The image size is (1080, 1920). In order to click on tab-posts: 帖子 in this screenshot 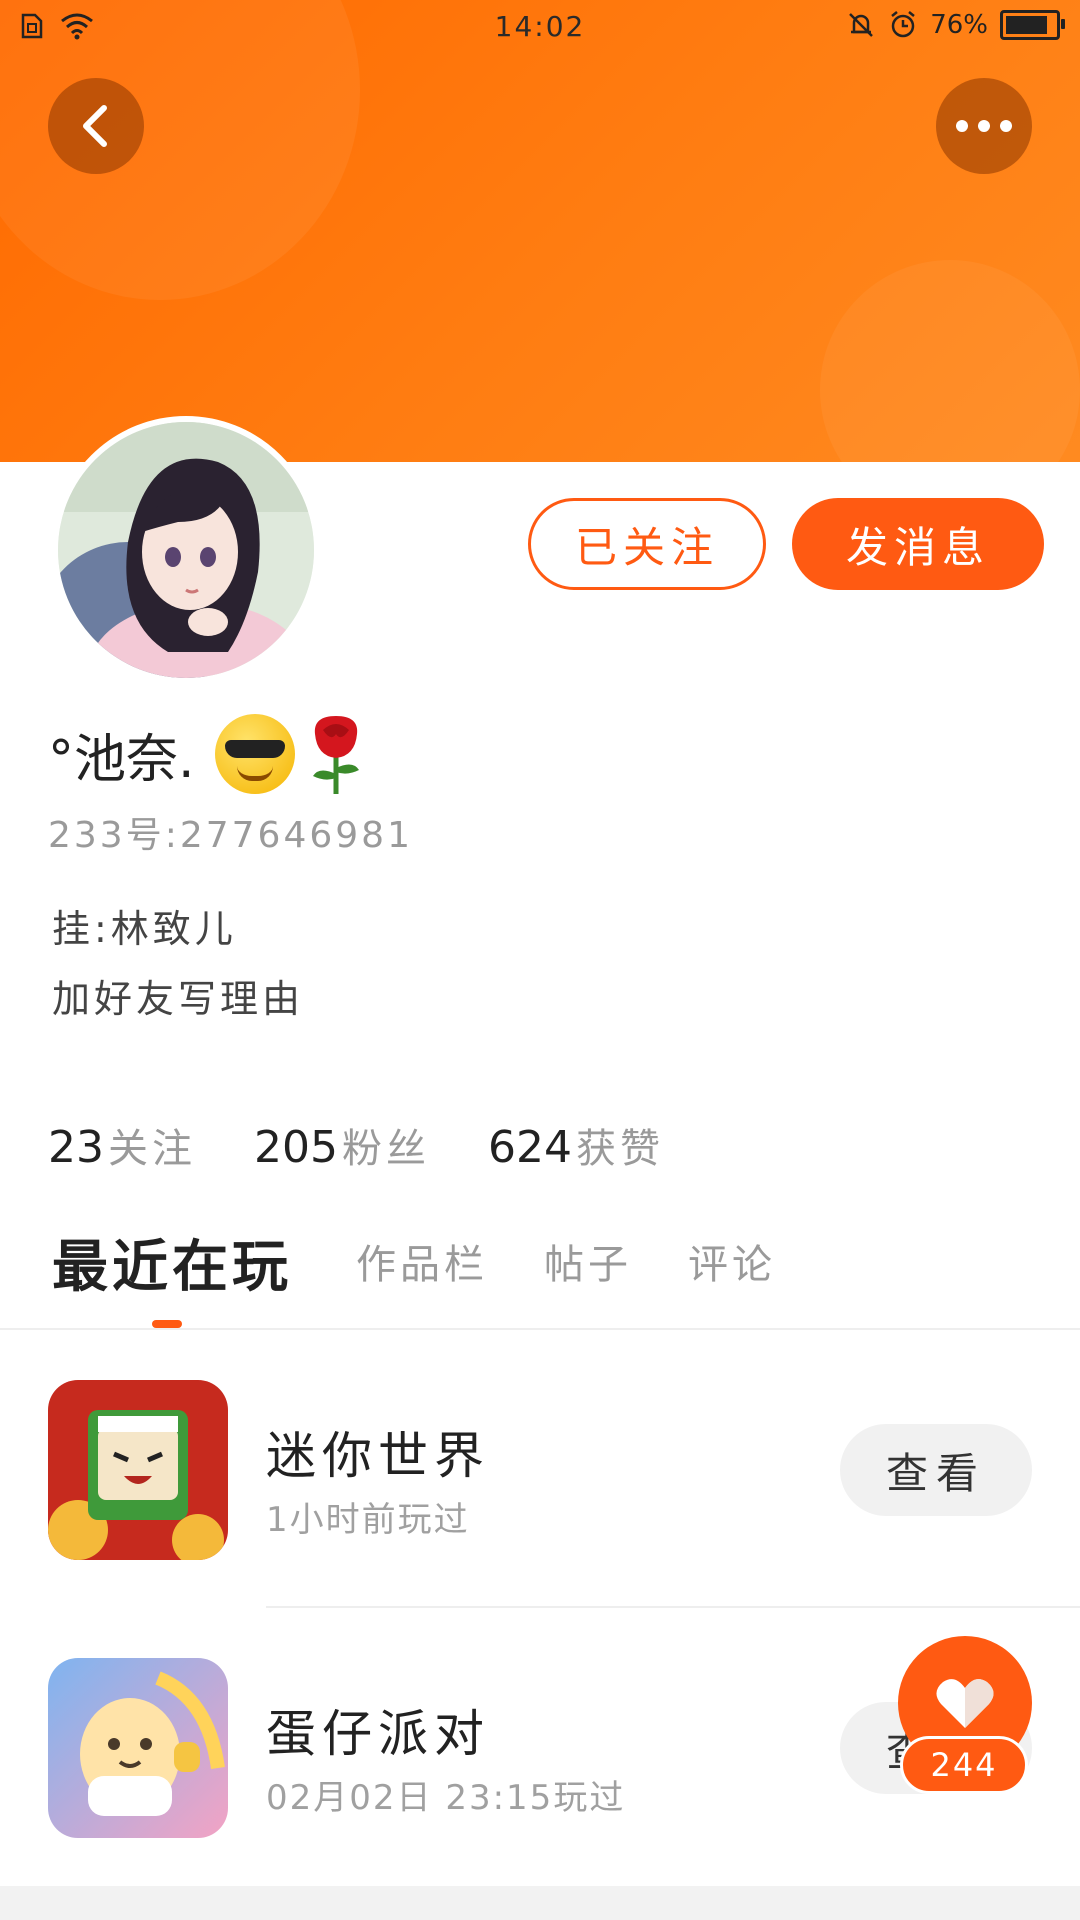, I will do `click(588, 1261)`.